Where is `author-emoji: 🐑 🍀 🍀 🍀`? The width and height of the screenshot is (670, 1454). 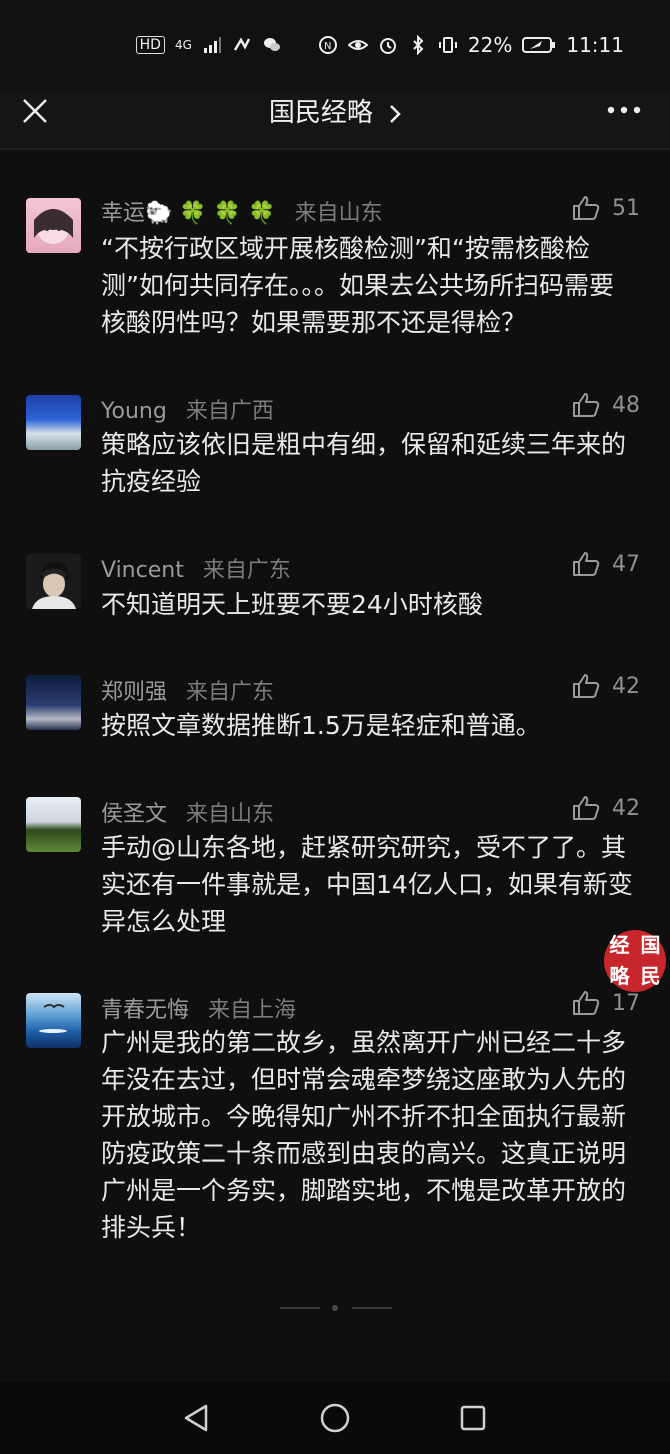 author-emoji: 🐑 🍀 🍀 🍀 is located at coordinates (210, 213).